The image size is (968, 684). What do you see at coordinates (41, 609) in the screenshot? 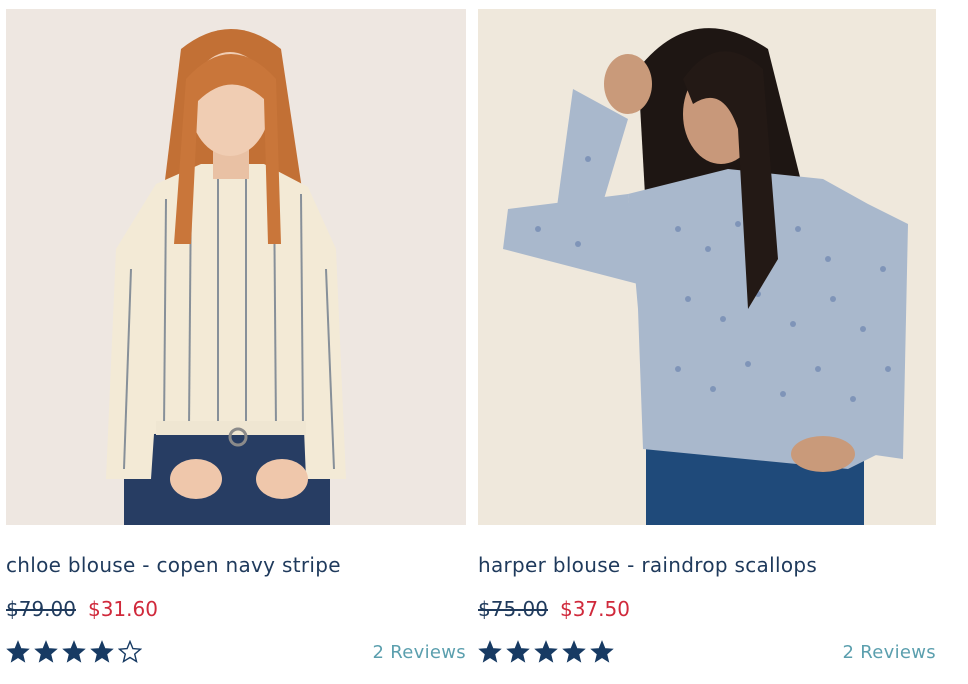
I see `original-price: $79.00` at bounding box center [41, 609].